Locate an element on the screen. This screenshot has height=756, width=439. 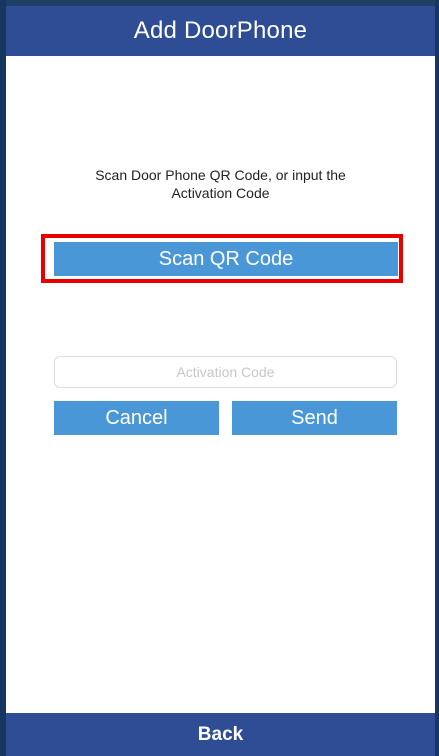
title-bar: Add DoorPhone is located at coordinates (220, 31).